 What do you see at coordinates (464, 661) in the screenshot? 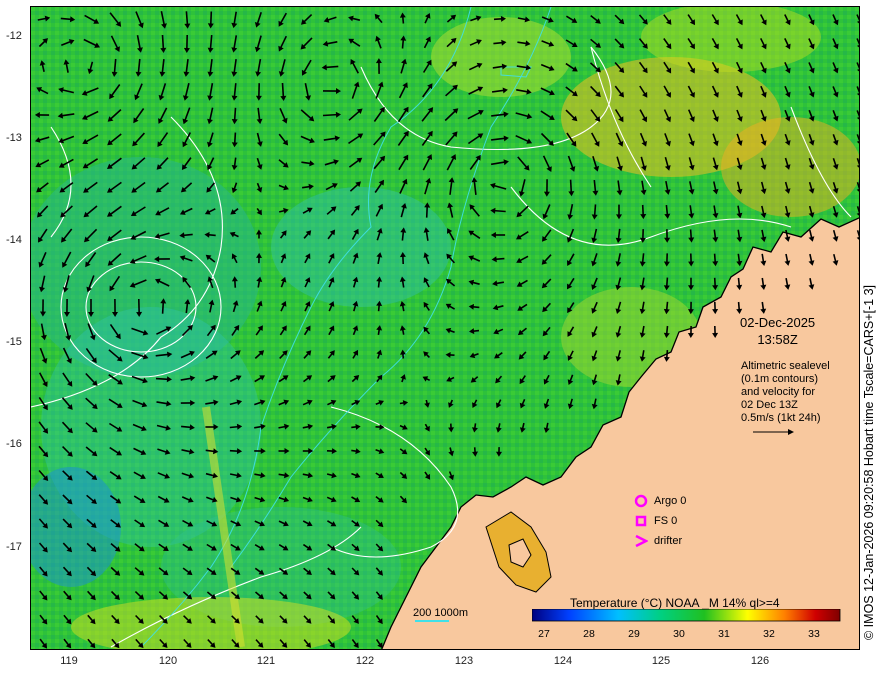
I see `lon-tick: 123` at bounding box center [464, 661].